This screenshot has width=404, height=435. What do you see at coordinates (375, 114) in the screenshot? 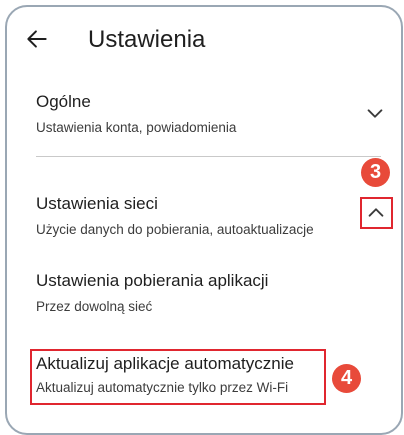
I see `chevron-down-icon` at bounding box center [375, 114].